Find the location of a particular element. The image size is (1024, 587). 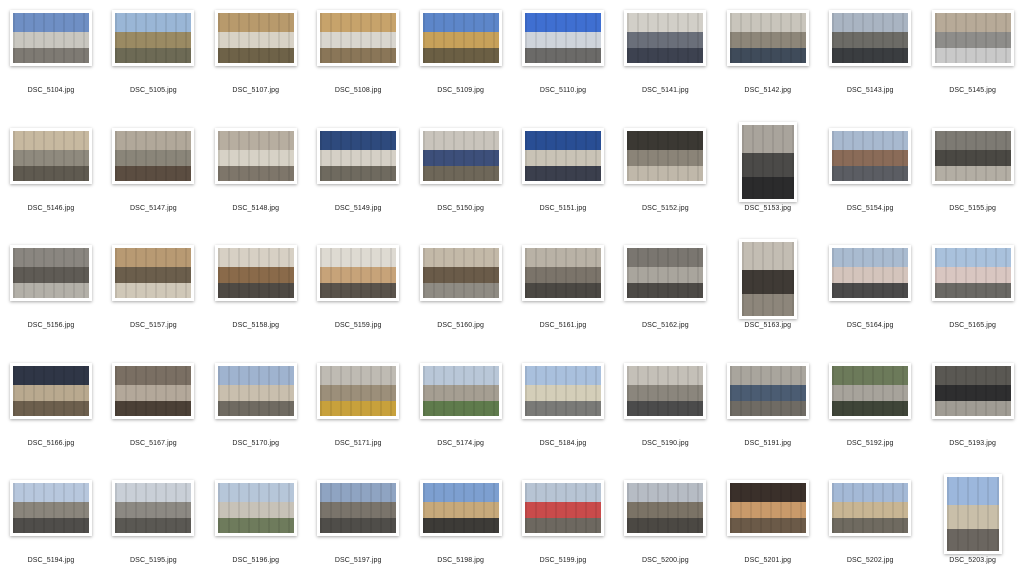

thumbnail-item: DSC_5152.jpg is located at coordinates (665, 176).